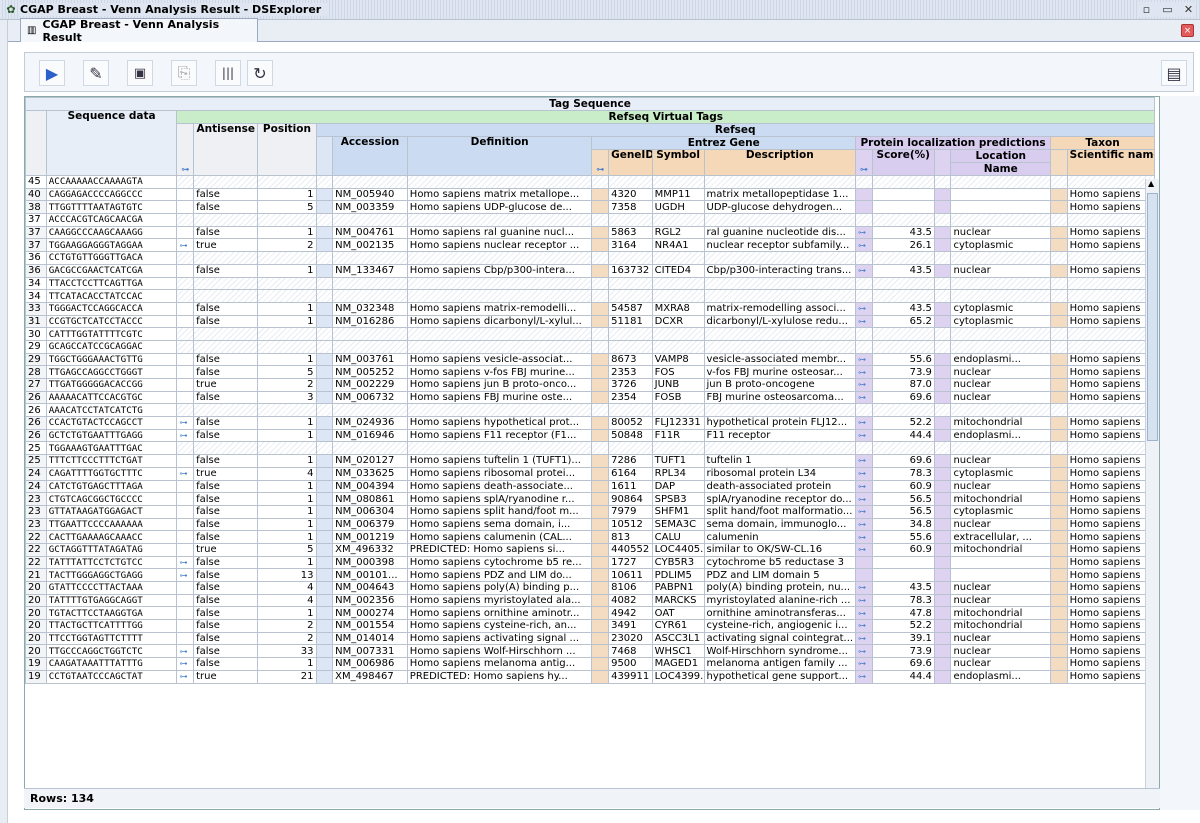 This screenshot has height=823, width=1200. Describe the element at coordinates (590, 334) in the screenshot. I see `table-row: 30 CATTTGGTATTTTCGTC` at that location.